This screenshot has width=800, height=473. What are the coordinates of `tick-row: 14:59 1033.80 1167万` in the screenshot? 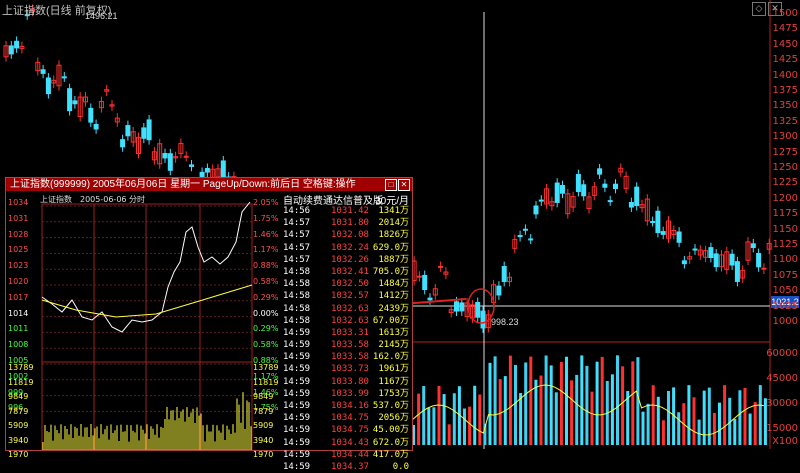 It's located at (346, 382).